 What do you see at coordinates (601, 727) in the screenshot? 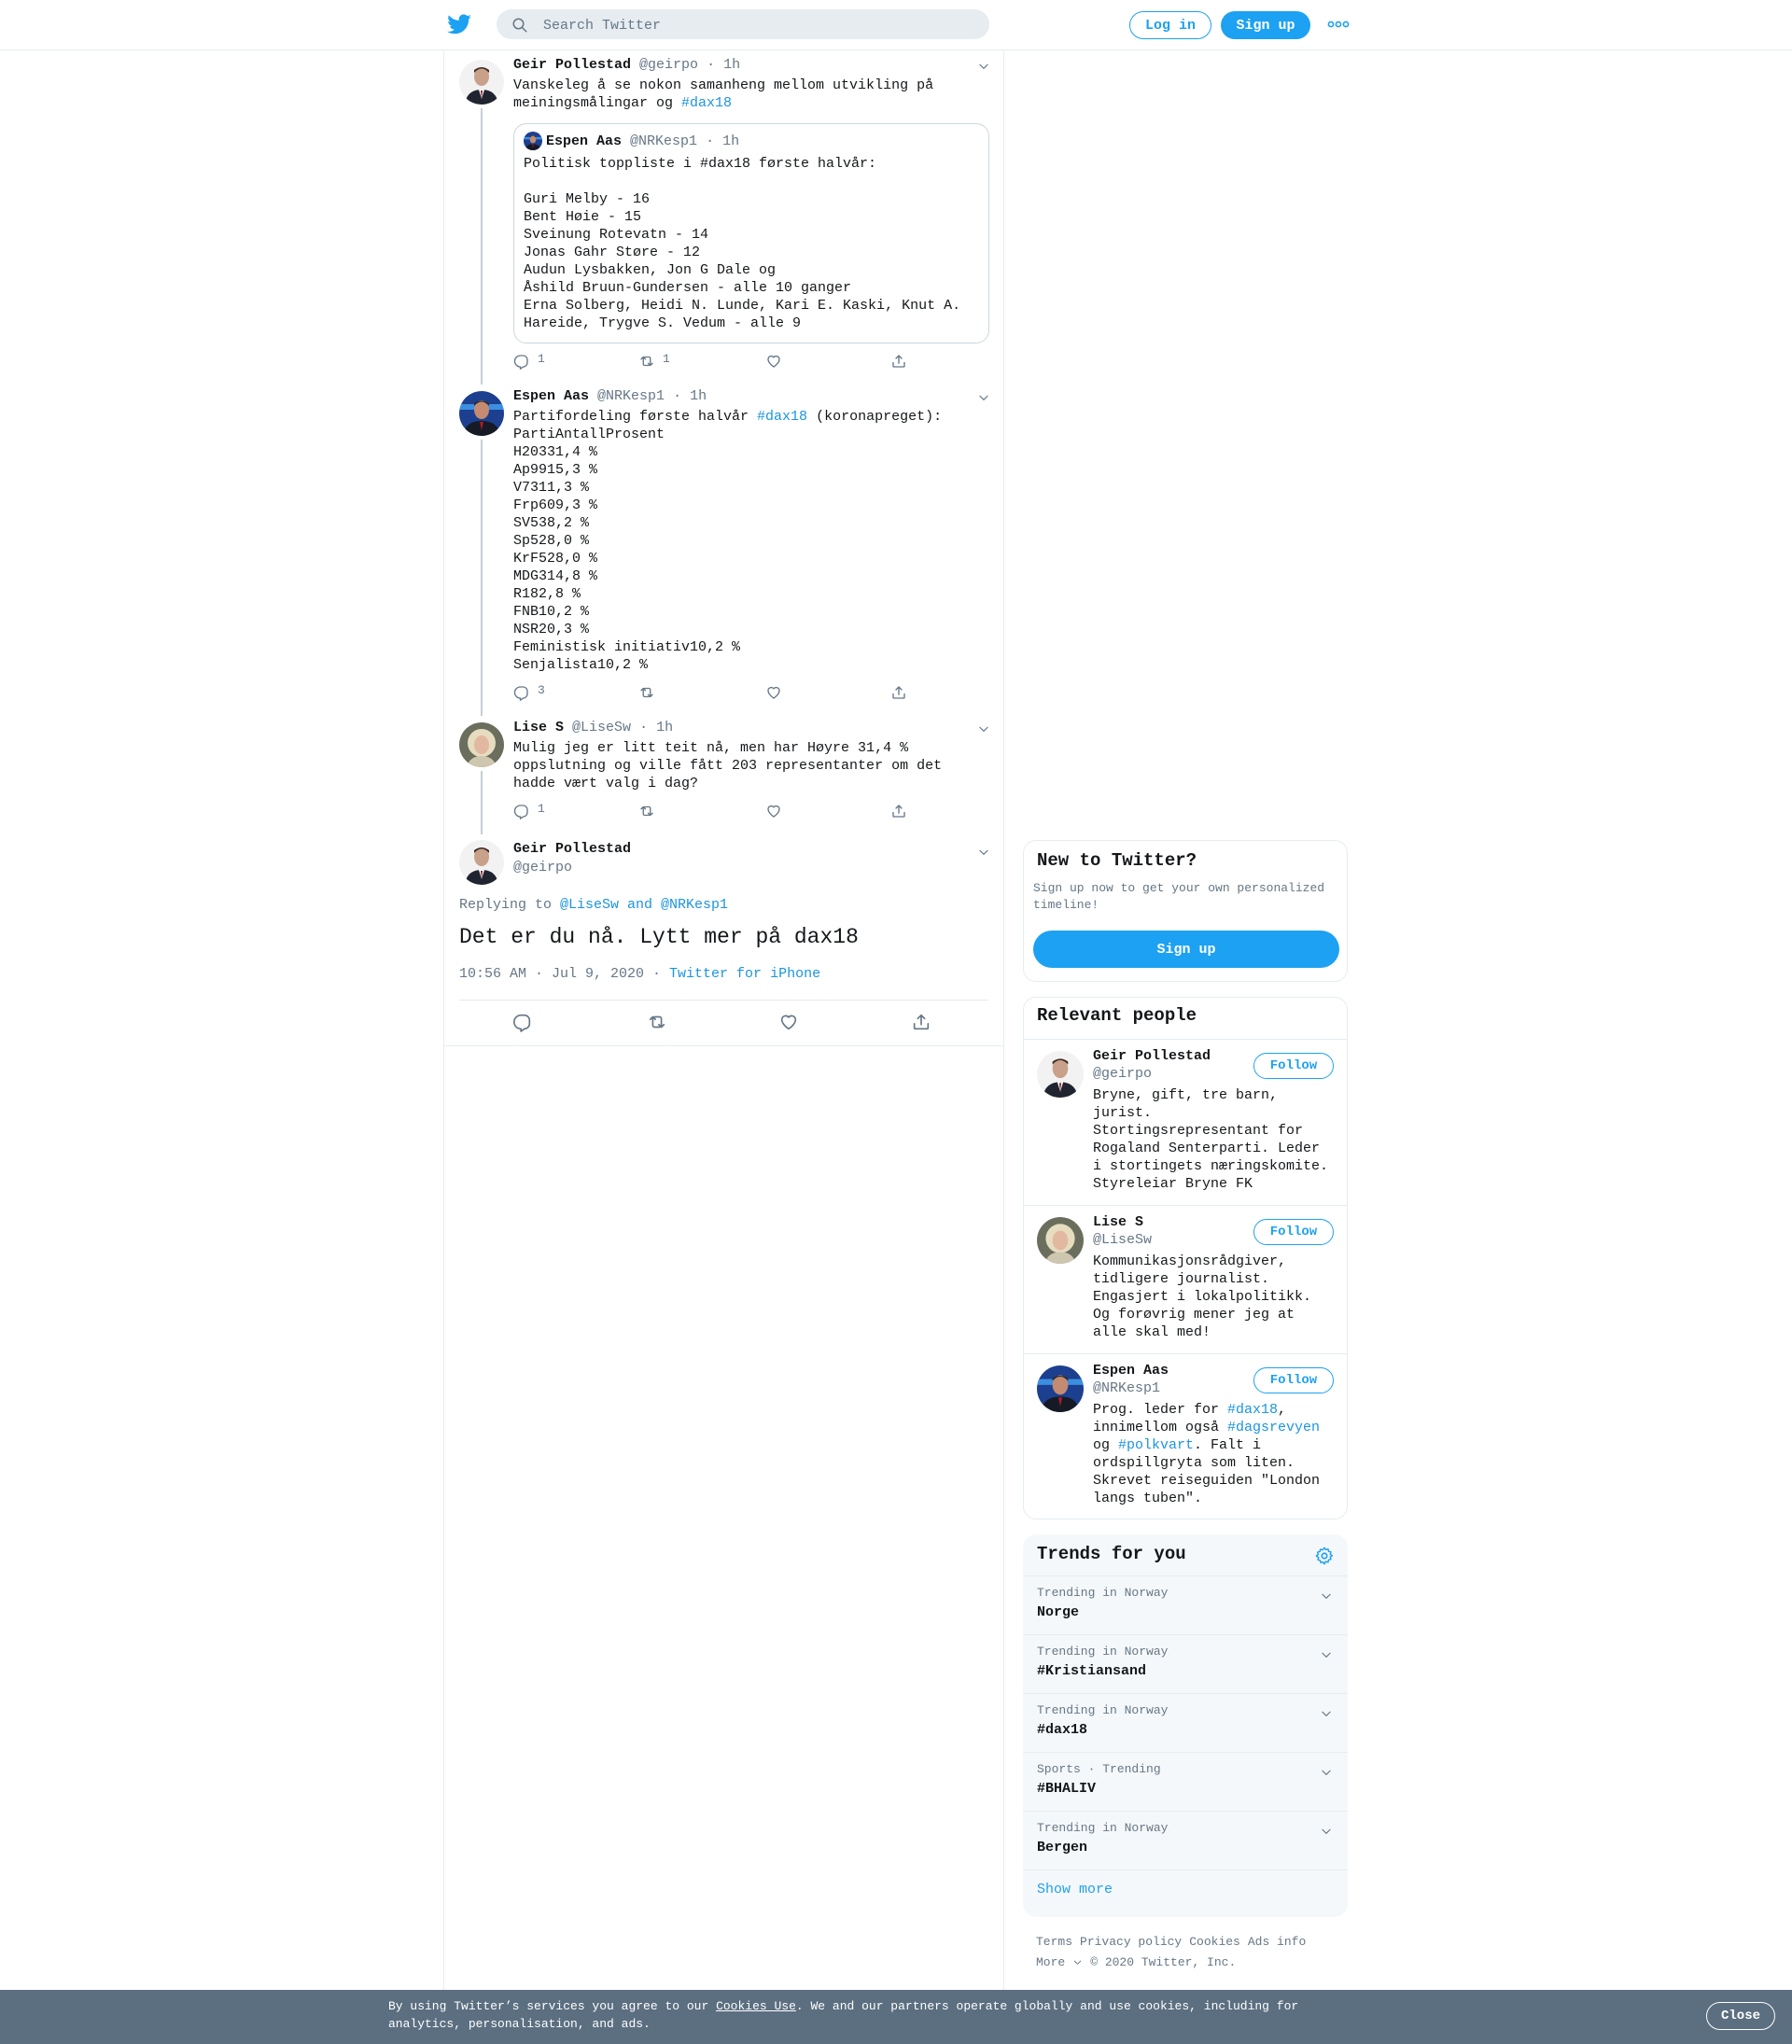
I see `author-handle: @LiseSw` at bounding box center [601, 727].